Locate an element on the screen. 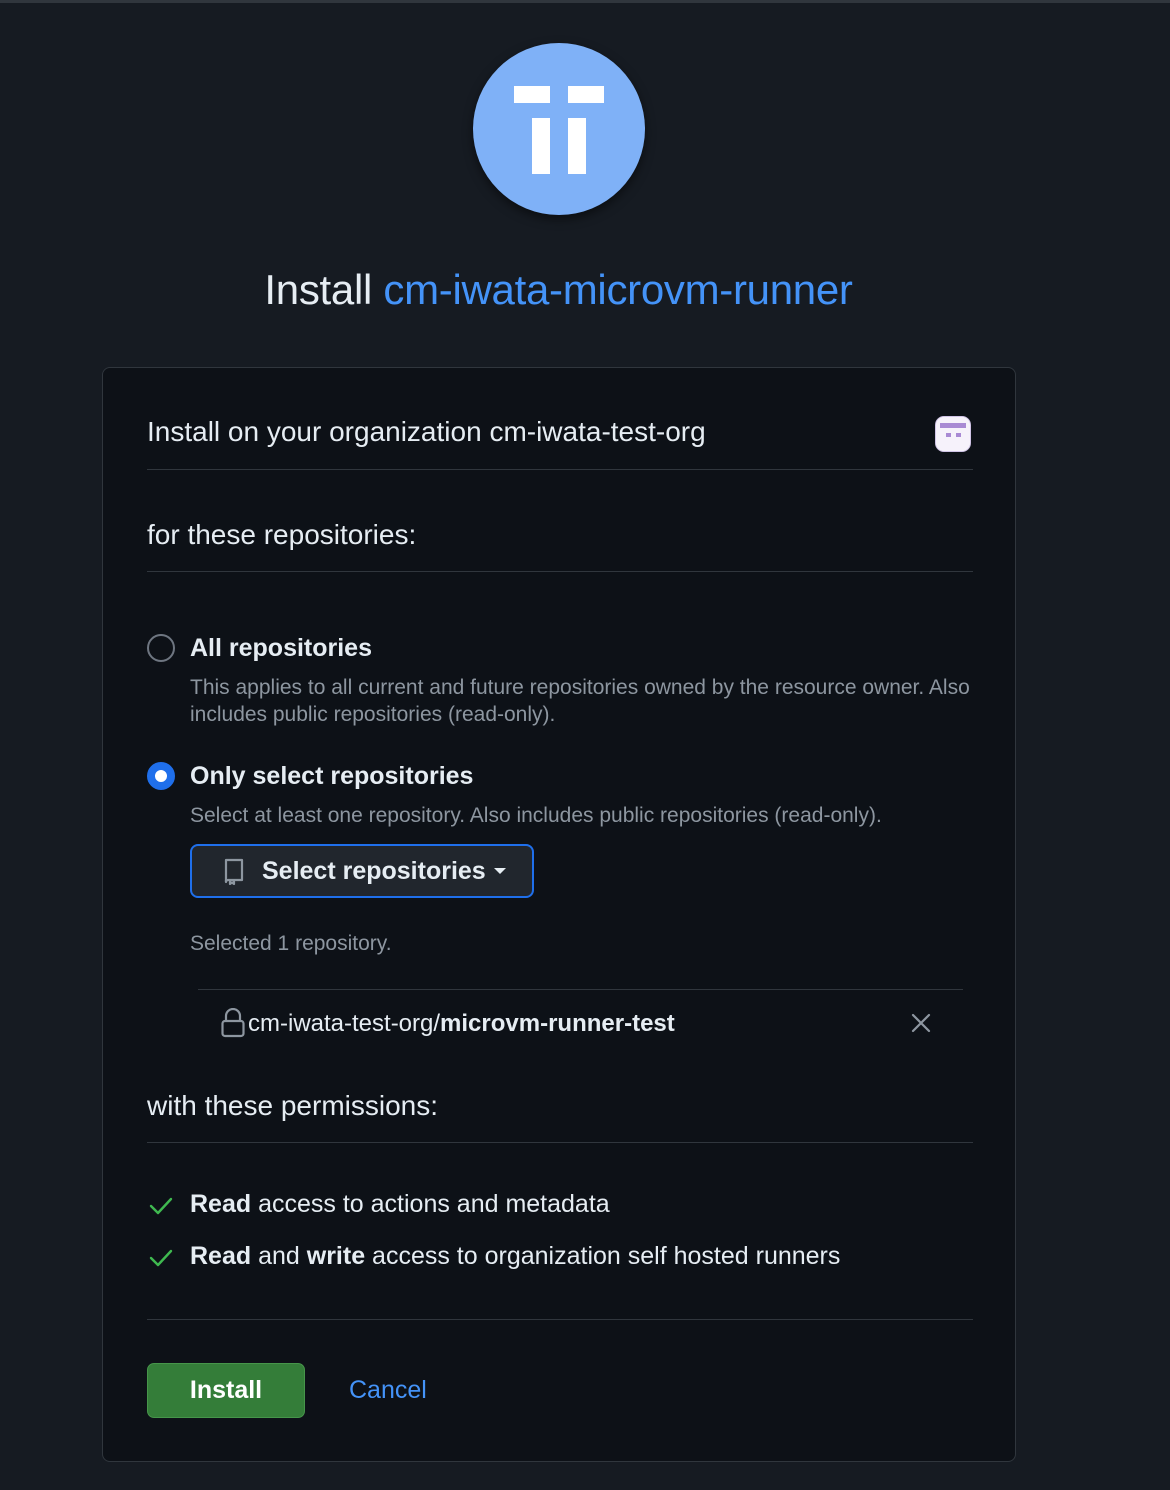 This screenshot has height=1490, width=1170. page-title: Install cm-iwata-microvm-runner is located at coordinates (558, 290).